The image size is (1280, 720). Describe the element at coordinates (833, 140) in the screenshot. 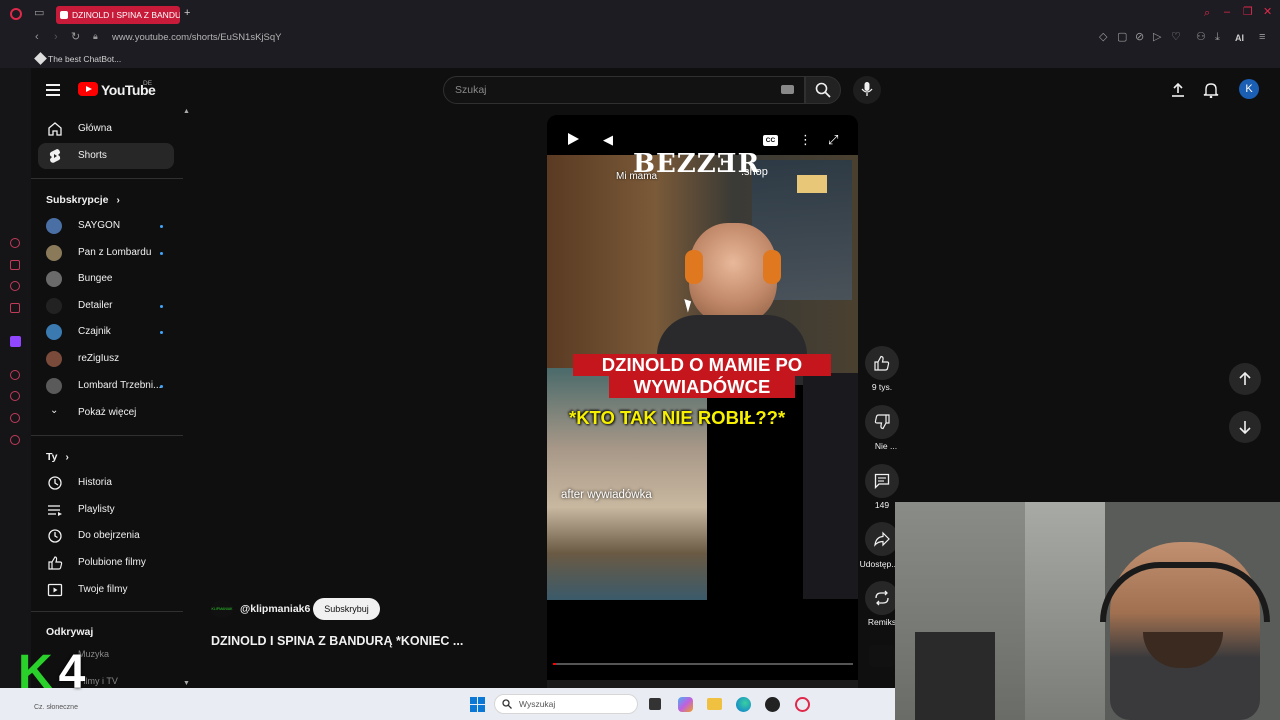

I see `fullscreen-icon: ⤢` at that location.